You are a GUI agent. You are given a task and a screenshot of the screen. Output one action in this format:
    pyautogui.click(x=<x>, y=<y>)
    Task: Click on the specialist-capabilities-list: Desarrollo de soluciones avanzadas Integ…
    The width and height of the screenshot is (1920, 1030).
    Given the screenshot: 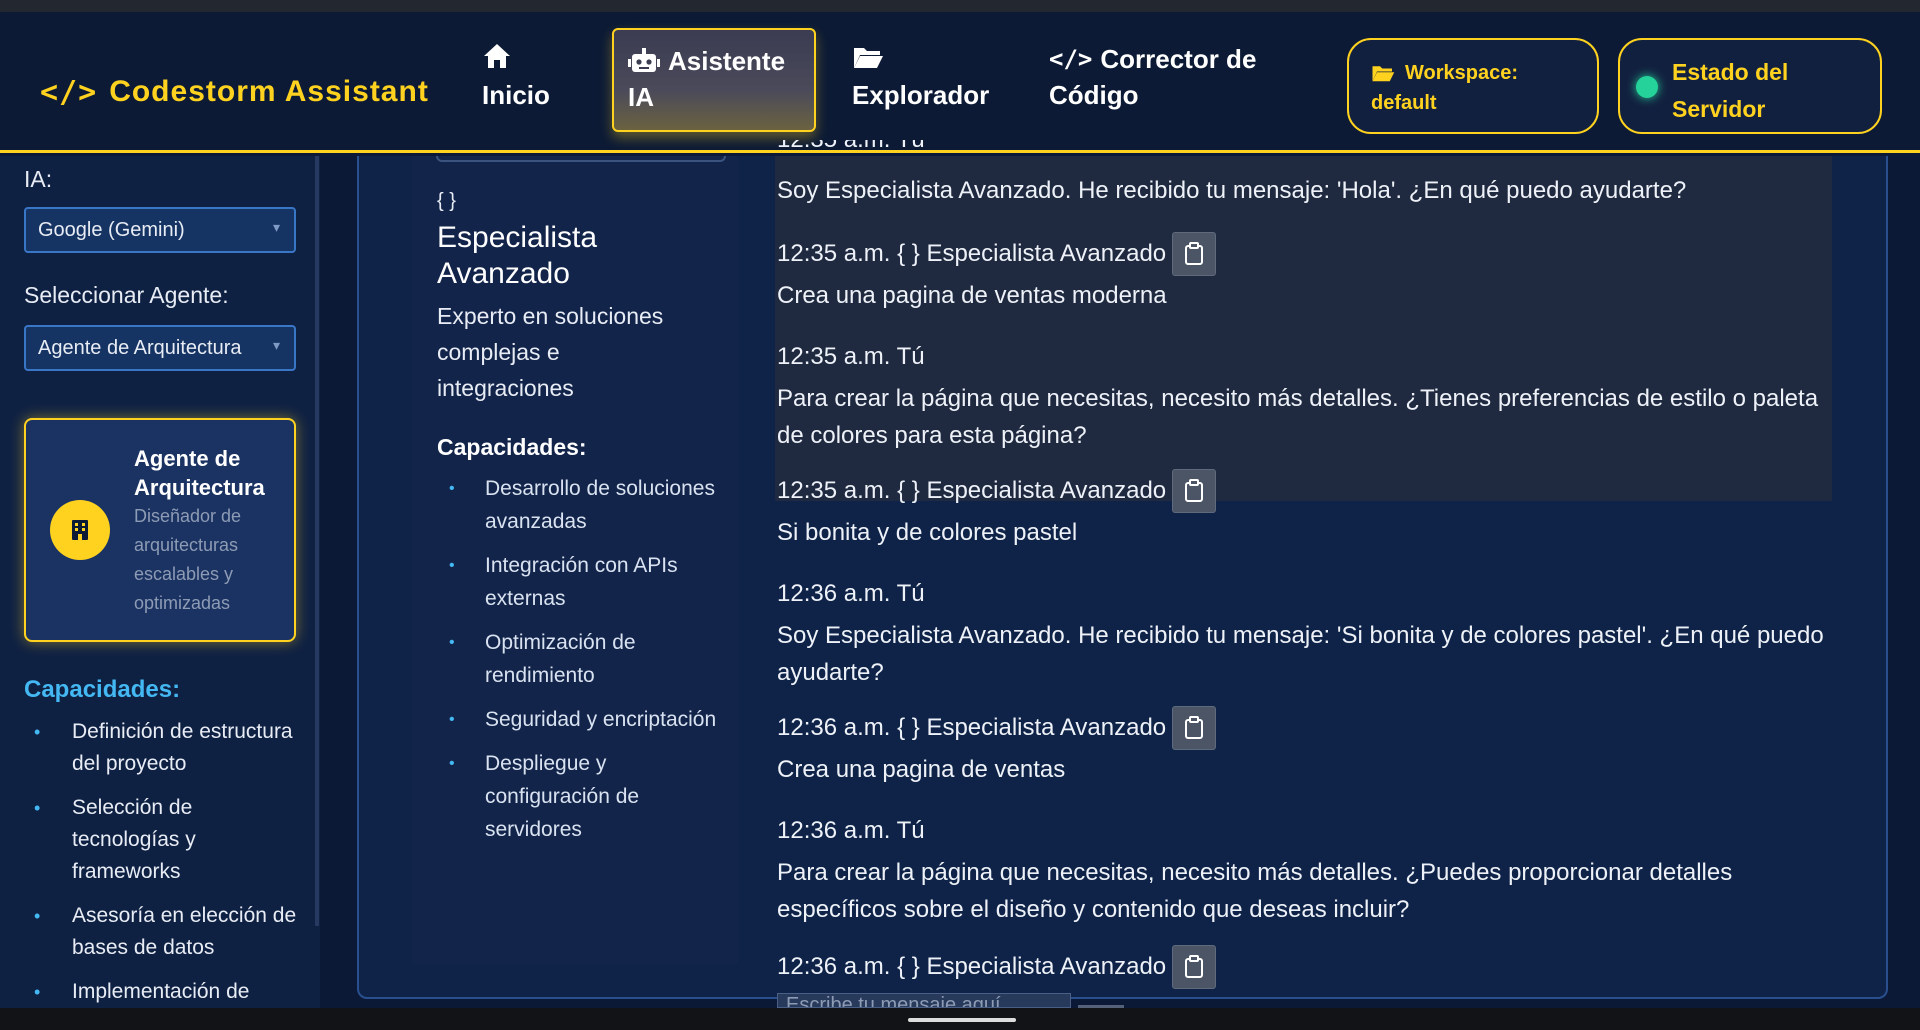 What is the action you would take?
    pyautogui.click(x=582, y=664)
    